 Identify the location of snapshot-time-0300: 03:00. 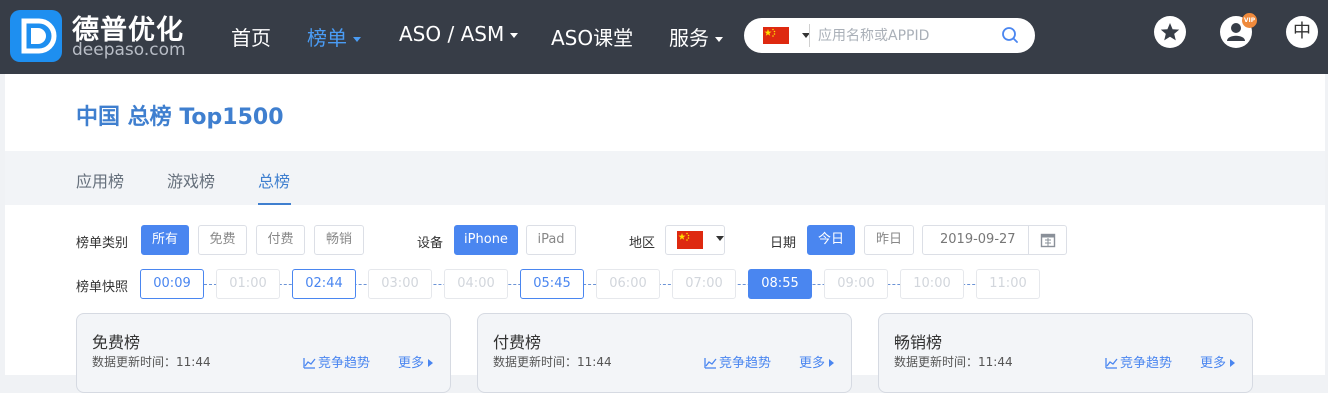
(400, 284).